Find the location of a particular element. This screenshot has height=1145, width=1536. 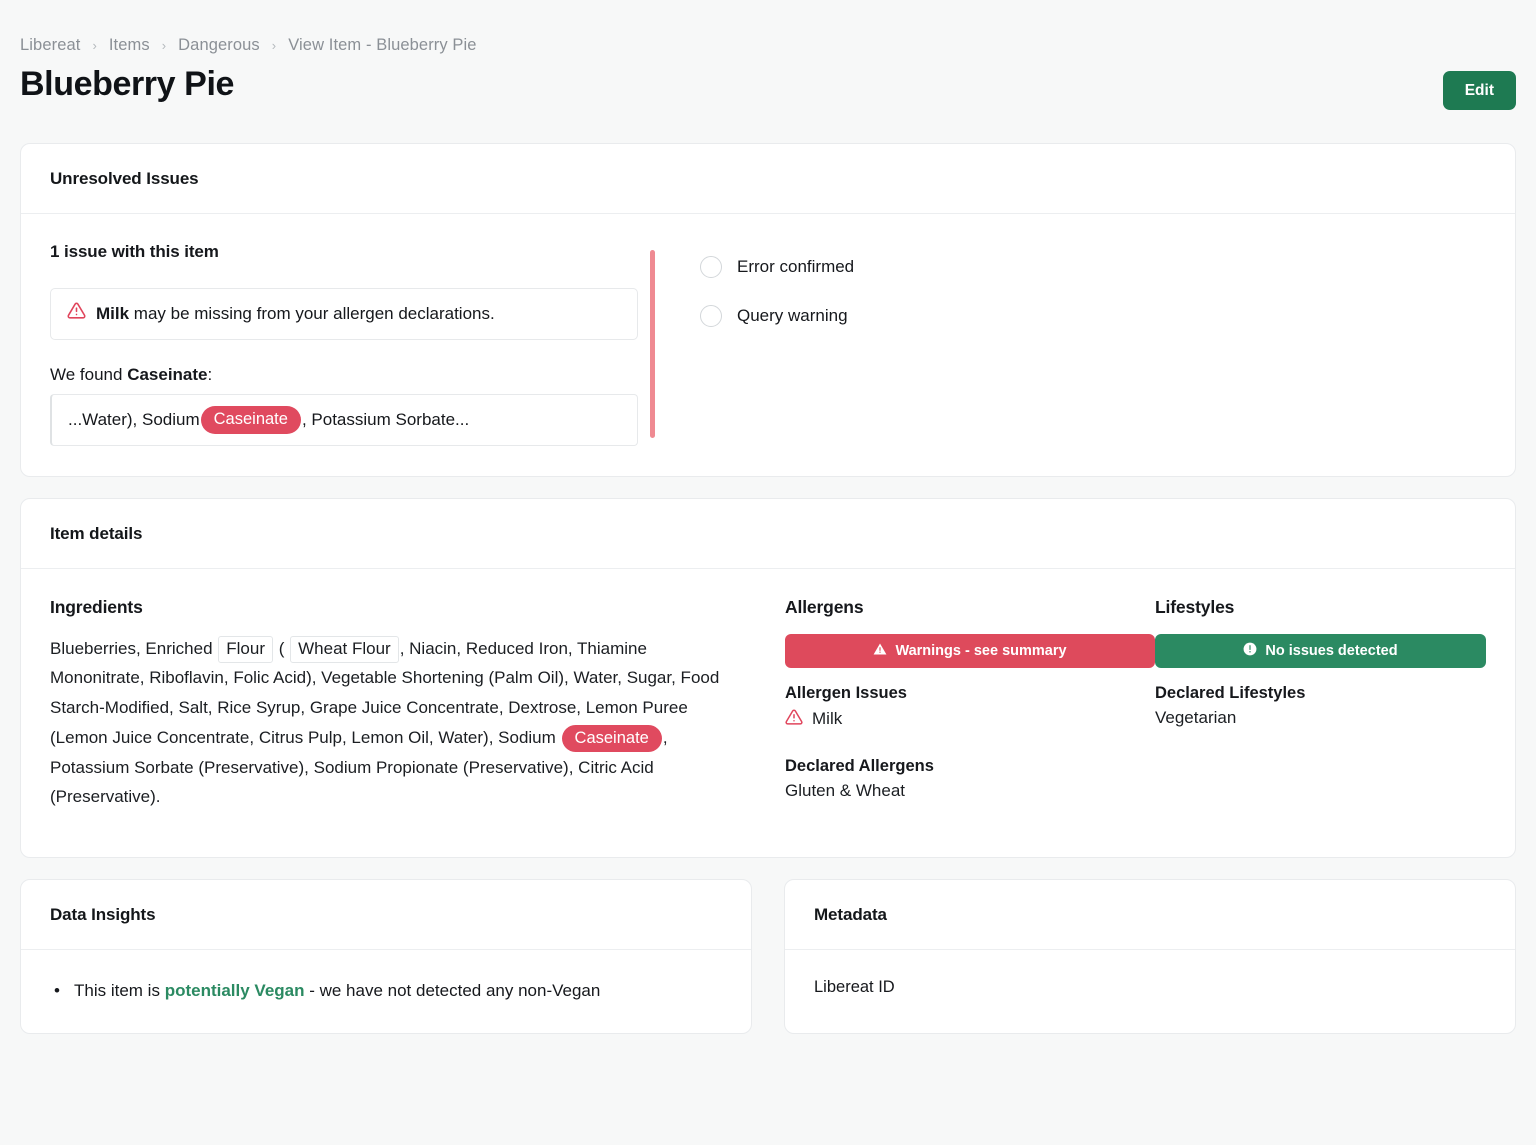

radio-query-warning: Query warning is located at coordinates (1093, 316).